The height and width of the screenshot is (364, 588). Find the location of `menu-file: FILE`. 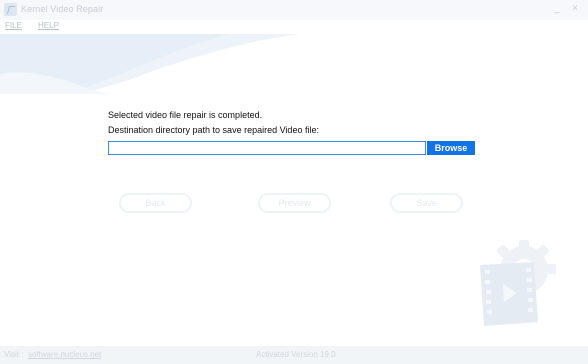

menu-file: FILE is located at coordinates (13, 25).